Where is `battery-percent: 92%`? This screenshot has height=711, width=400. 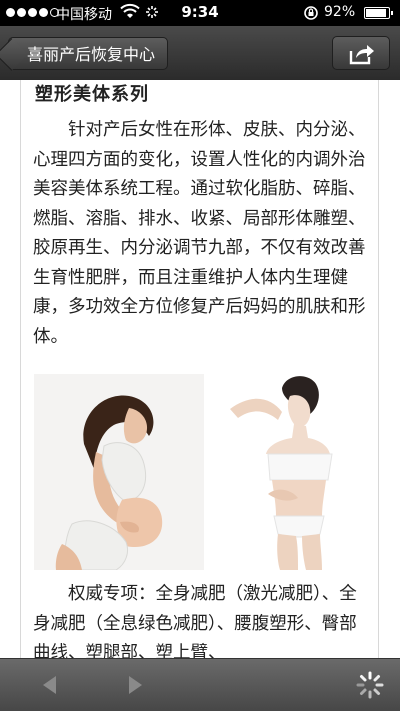 battery-percent: 92% is located at coordinates (340, 12).